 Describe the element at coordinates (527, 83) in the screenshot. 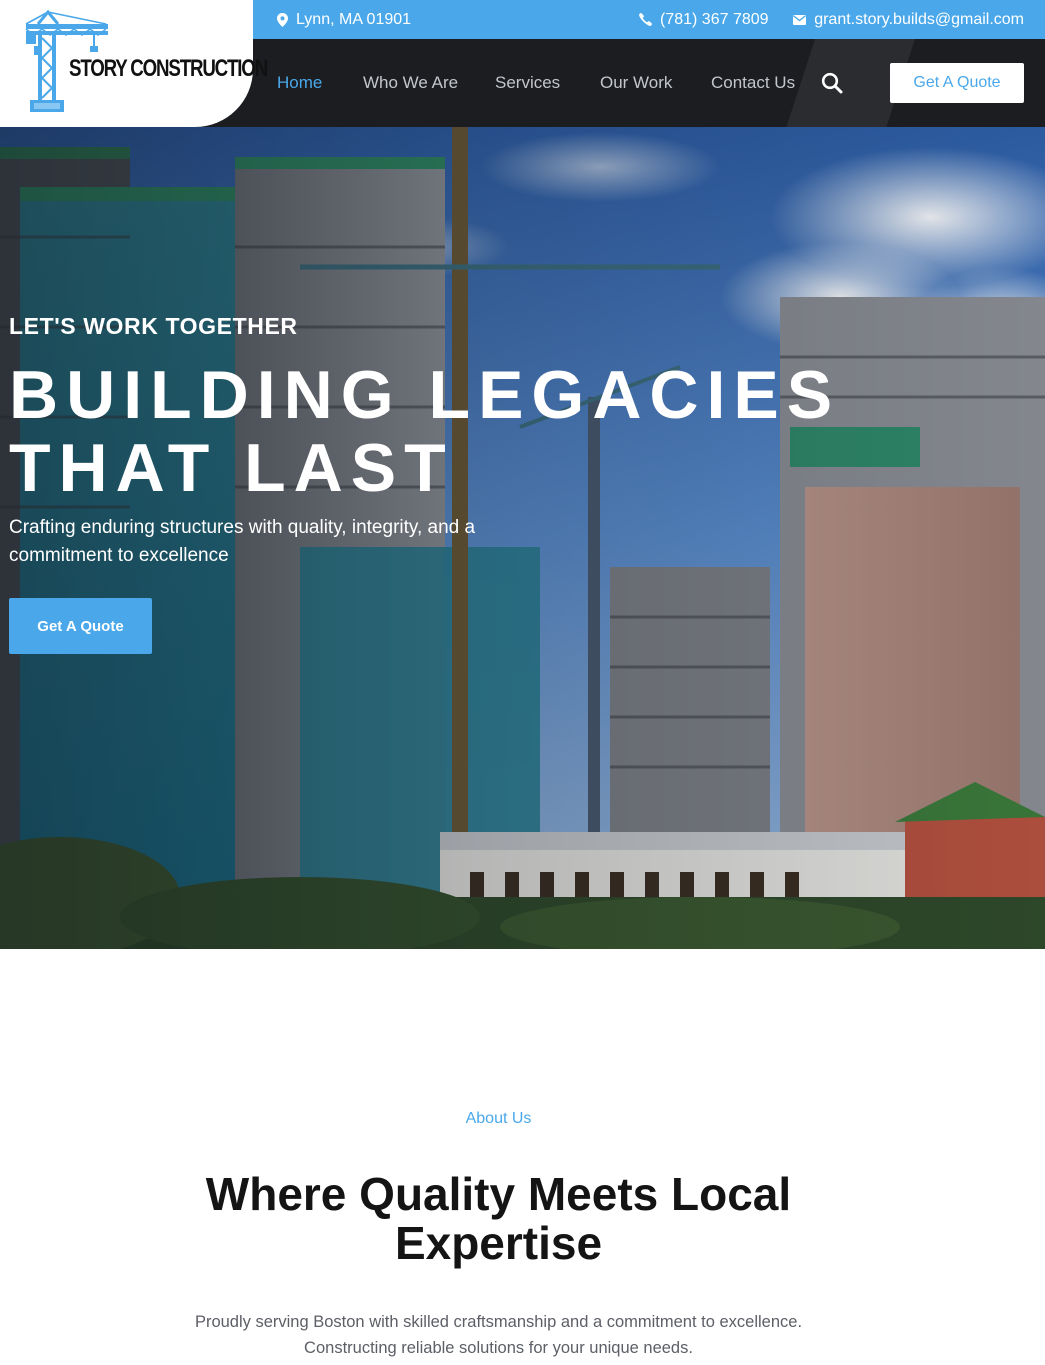

I see `nav-item-services: Services` at that location.